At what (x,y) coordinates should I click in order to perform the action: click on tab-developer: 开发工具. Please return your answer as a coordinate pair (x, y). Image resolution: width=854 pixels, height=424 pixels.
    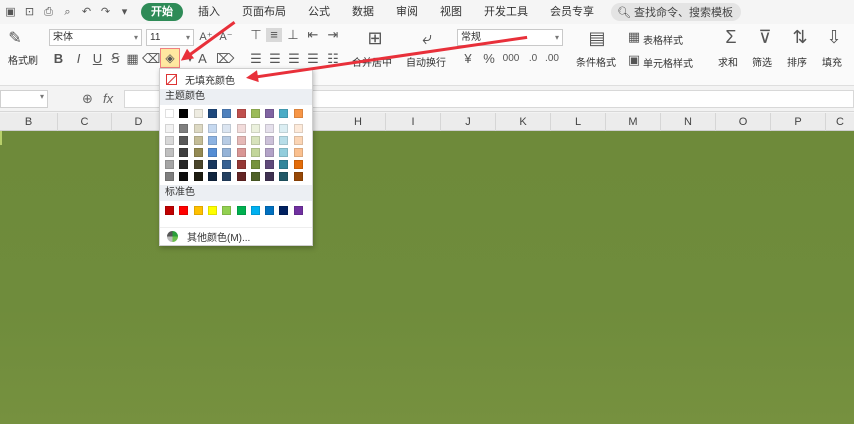
    Looking at the image, I should click on (506, 12).